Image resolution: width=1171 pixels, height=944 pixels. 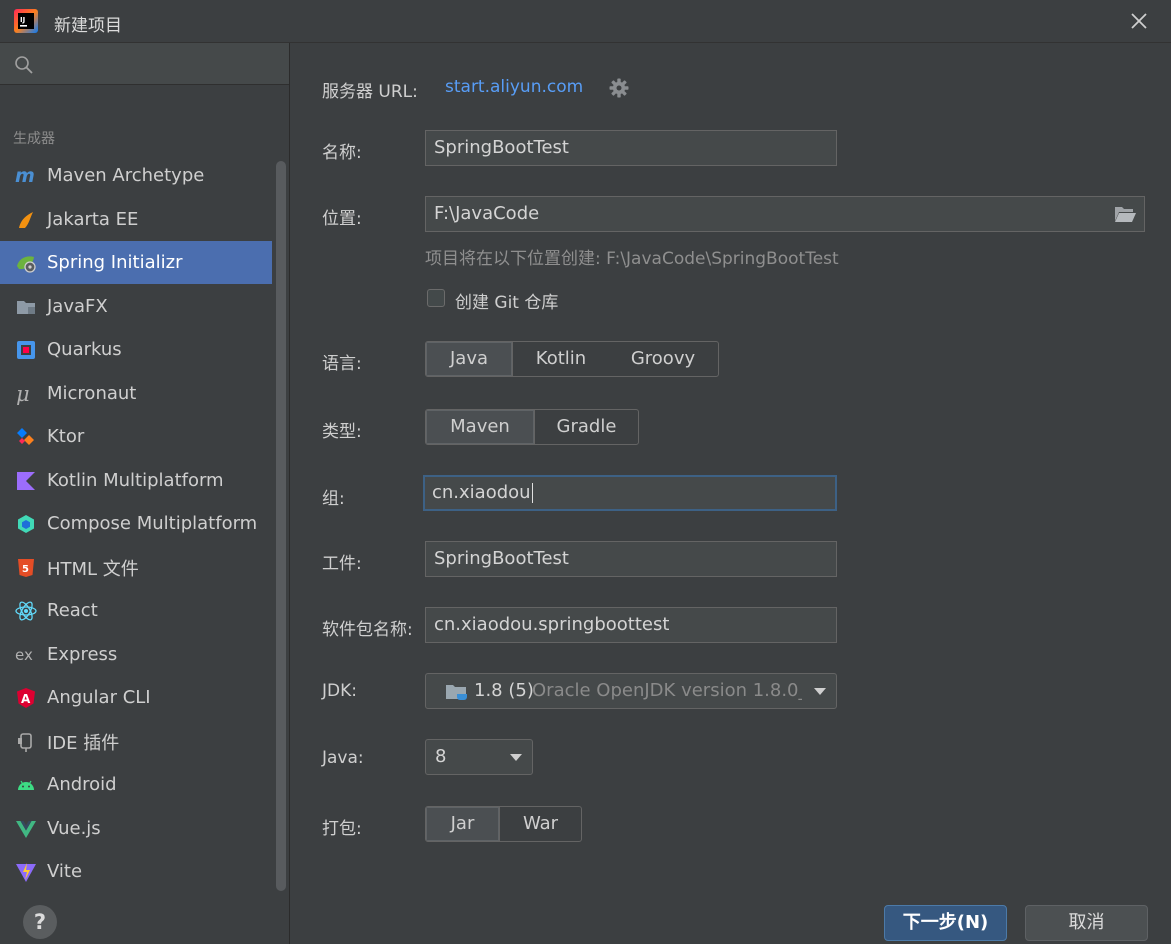 I want to click on generators-section-label: 生成器, so click(x=34, y=139).